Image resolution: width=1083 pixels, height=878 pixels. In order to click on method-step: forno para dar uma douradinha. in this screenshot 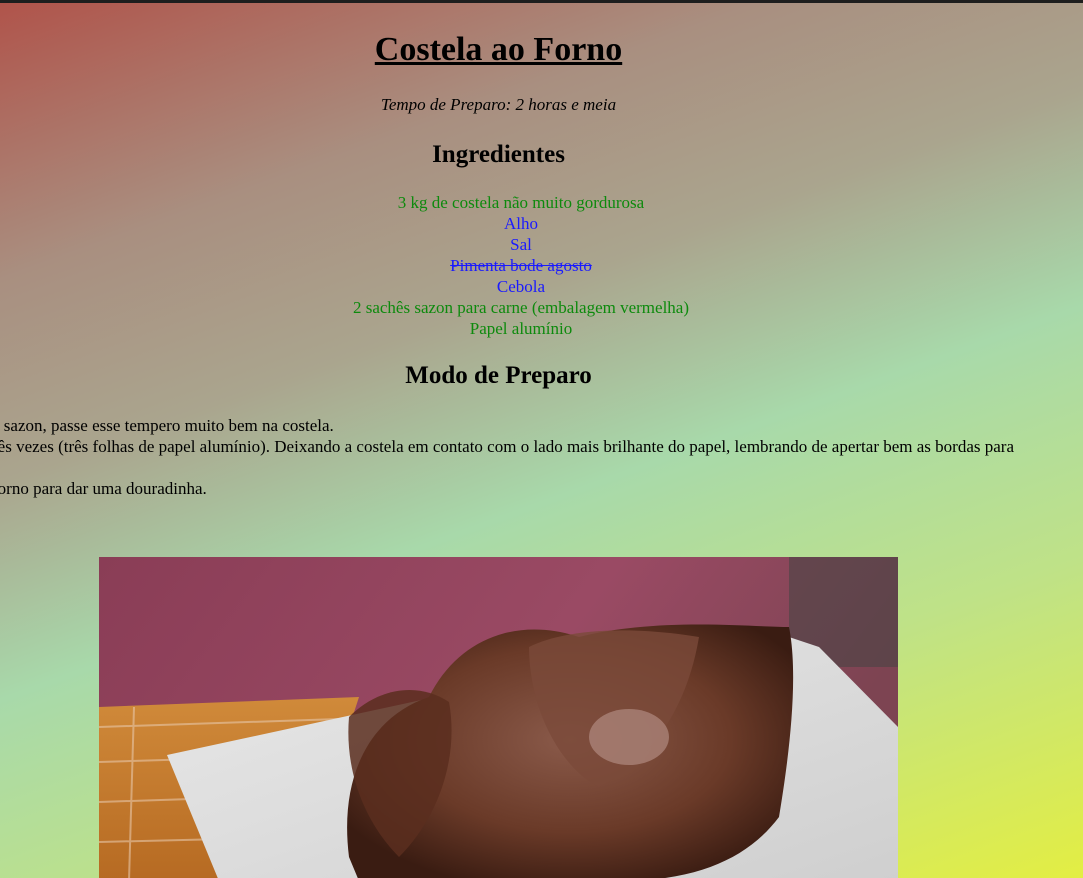, I will do `click(103, 488)`.